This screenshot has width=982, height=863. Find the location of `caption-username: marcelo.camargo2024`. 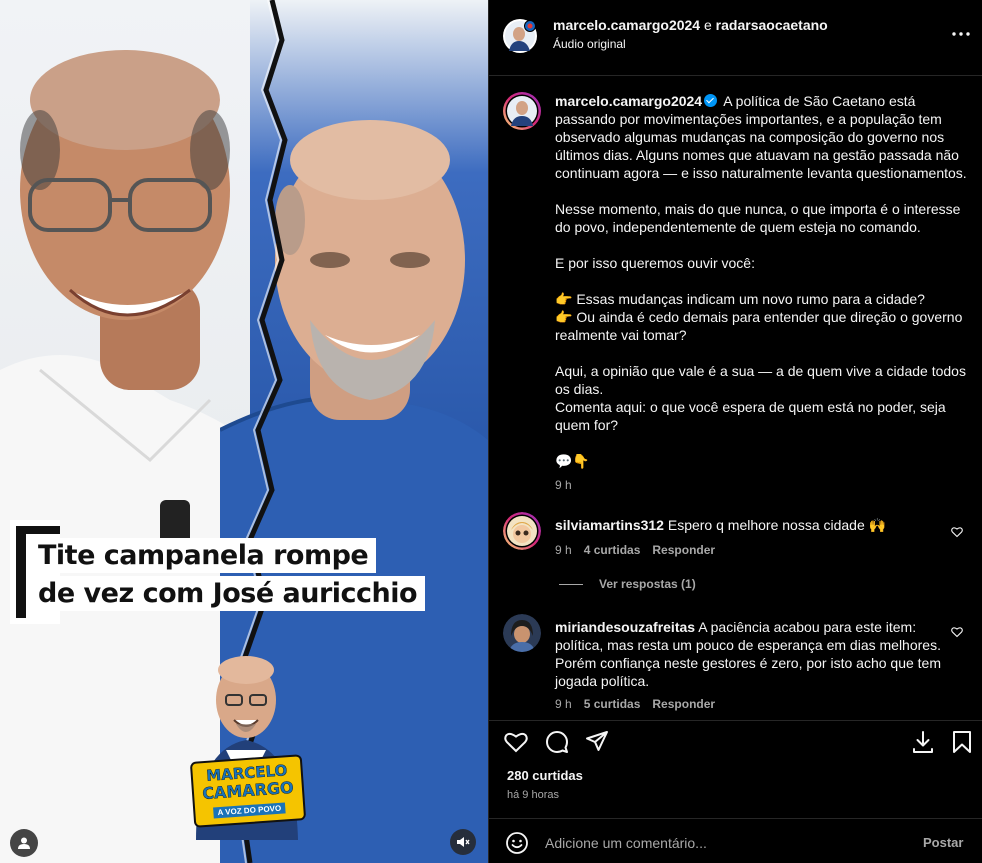

caption-username: marcelo.camargo2024 is located at coordinates (628, 101).